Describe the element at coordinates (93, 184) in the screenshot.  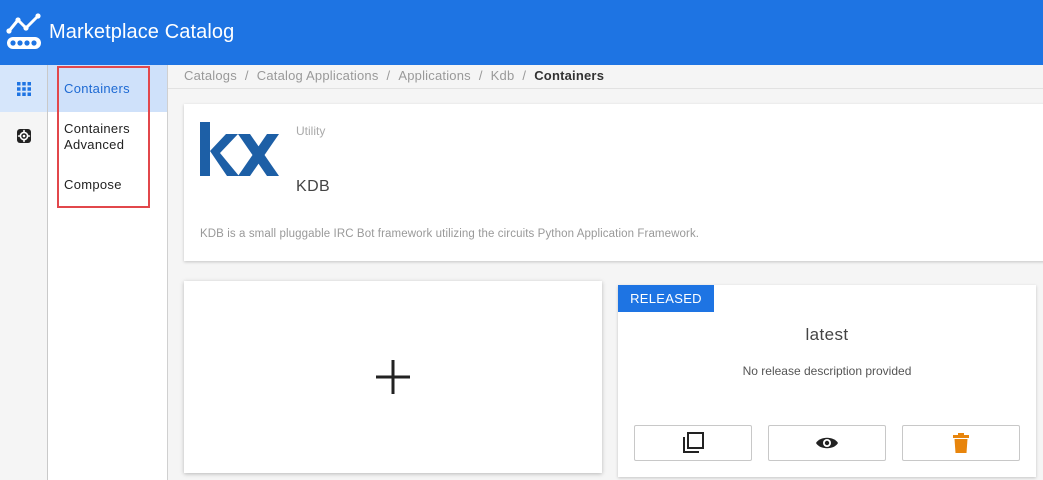
I see `subnav-item-label: Compose` at that location.